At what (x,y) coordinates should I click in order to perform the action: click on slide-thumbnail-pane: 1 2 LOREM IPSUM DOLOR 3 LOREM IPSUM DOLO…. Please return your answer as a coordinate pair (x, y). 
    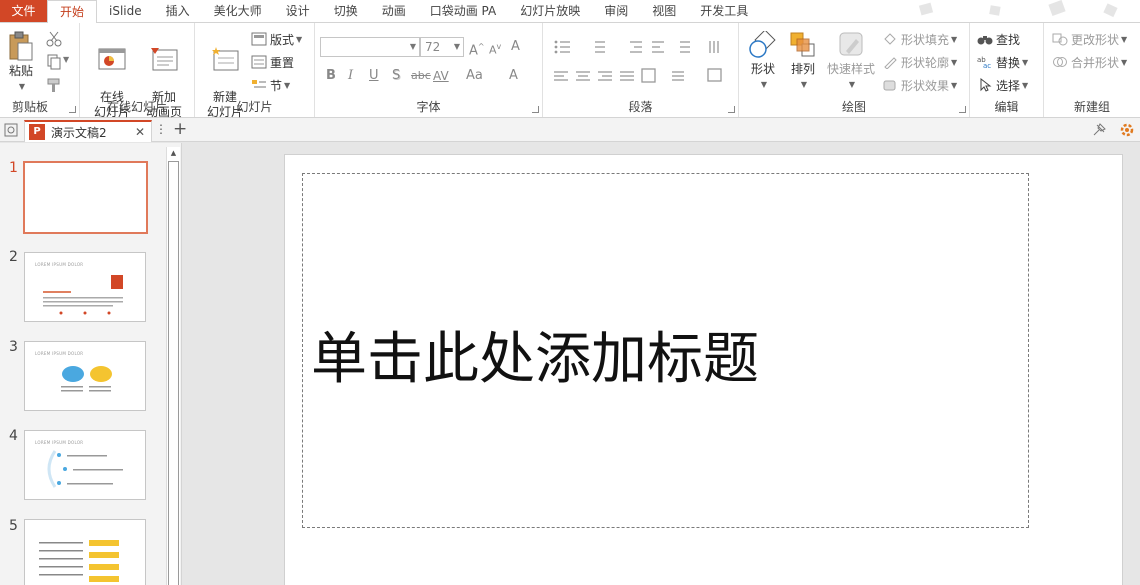
    Looking at the image, I should click on (91, 364).